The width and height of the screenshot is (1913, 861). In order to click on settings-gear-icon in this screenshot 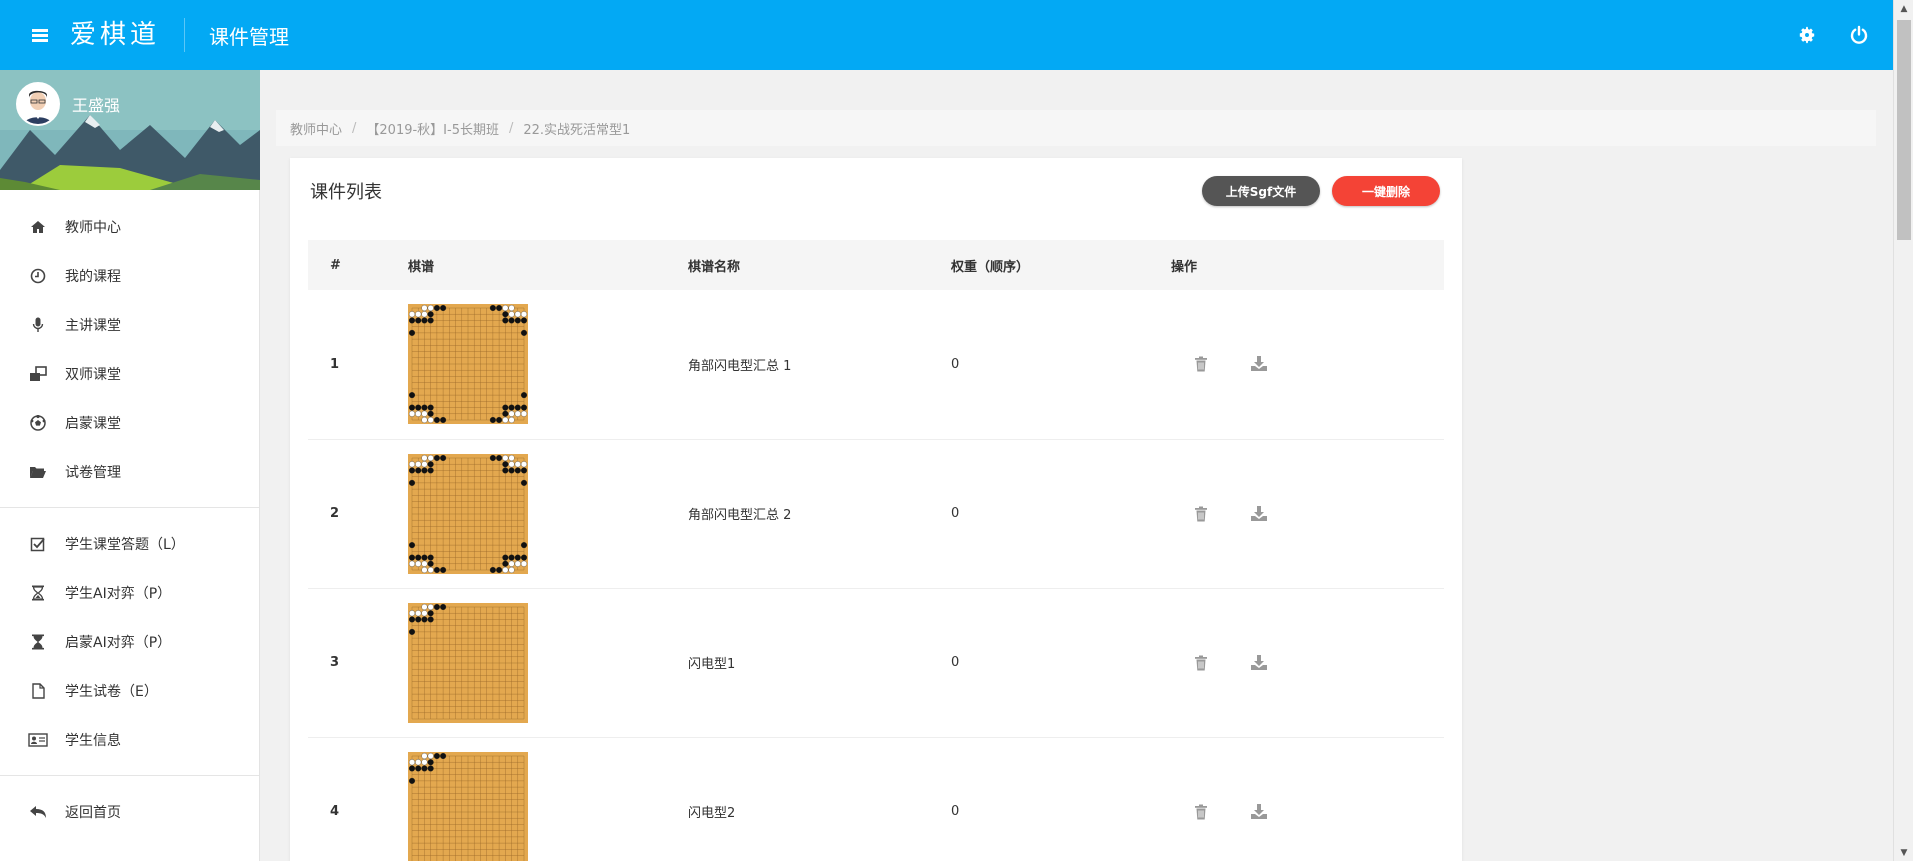, I will do `click(1807, 35)`.